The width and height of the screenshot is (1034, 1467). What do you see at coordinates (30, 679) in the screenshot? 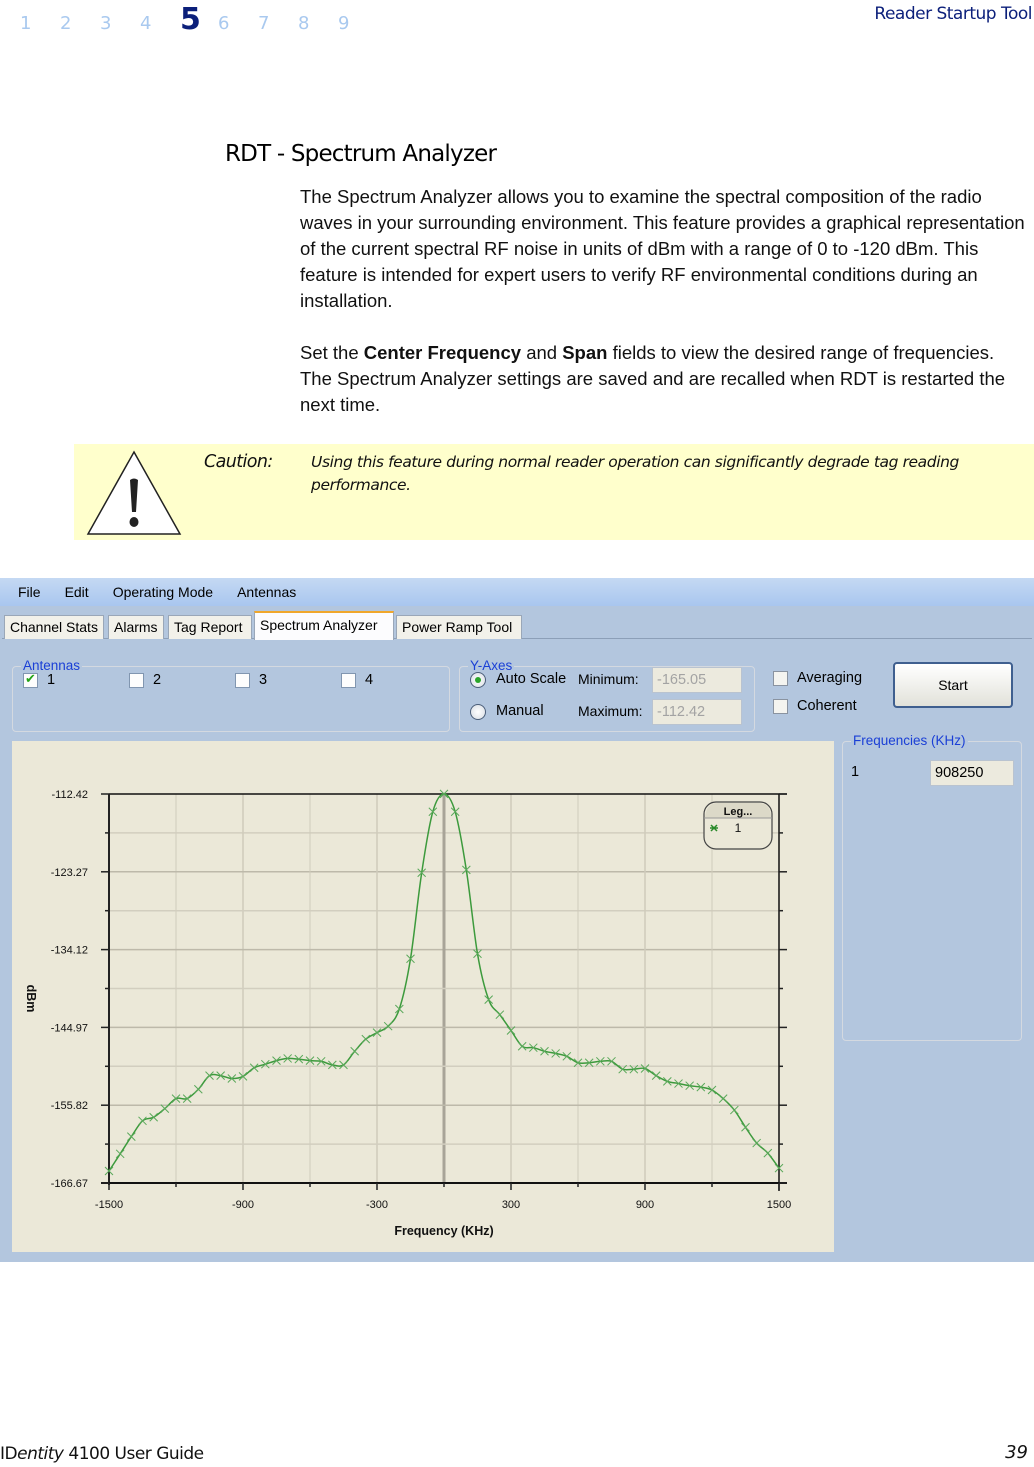
I see `antenna-1-checkbox` at bounding box center [30, 679].